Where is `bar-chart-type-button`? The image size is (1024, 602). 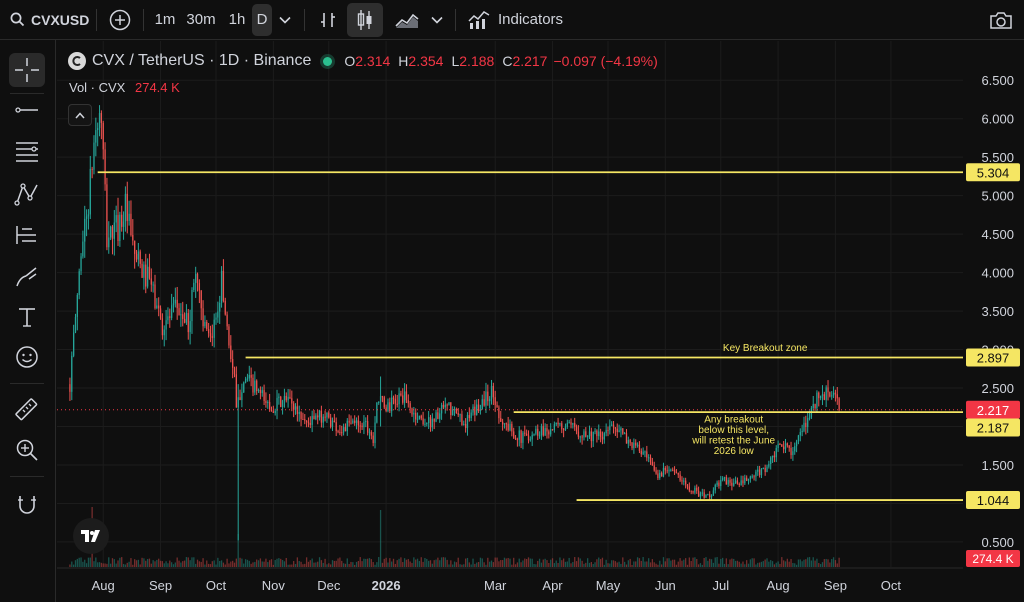
bar-chart-type-button is located at coordinates (328, 20).